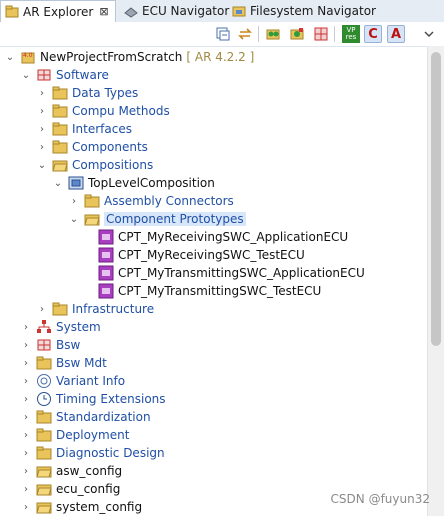 The image size is (444, 516). I want to click on tree-row-component-prototypes: ⌄ Component Prototypes, so click(157, 219).